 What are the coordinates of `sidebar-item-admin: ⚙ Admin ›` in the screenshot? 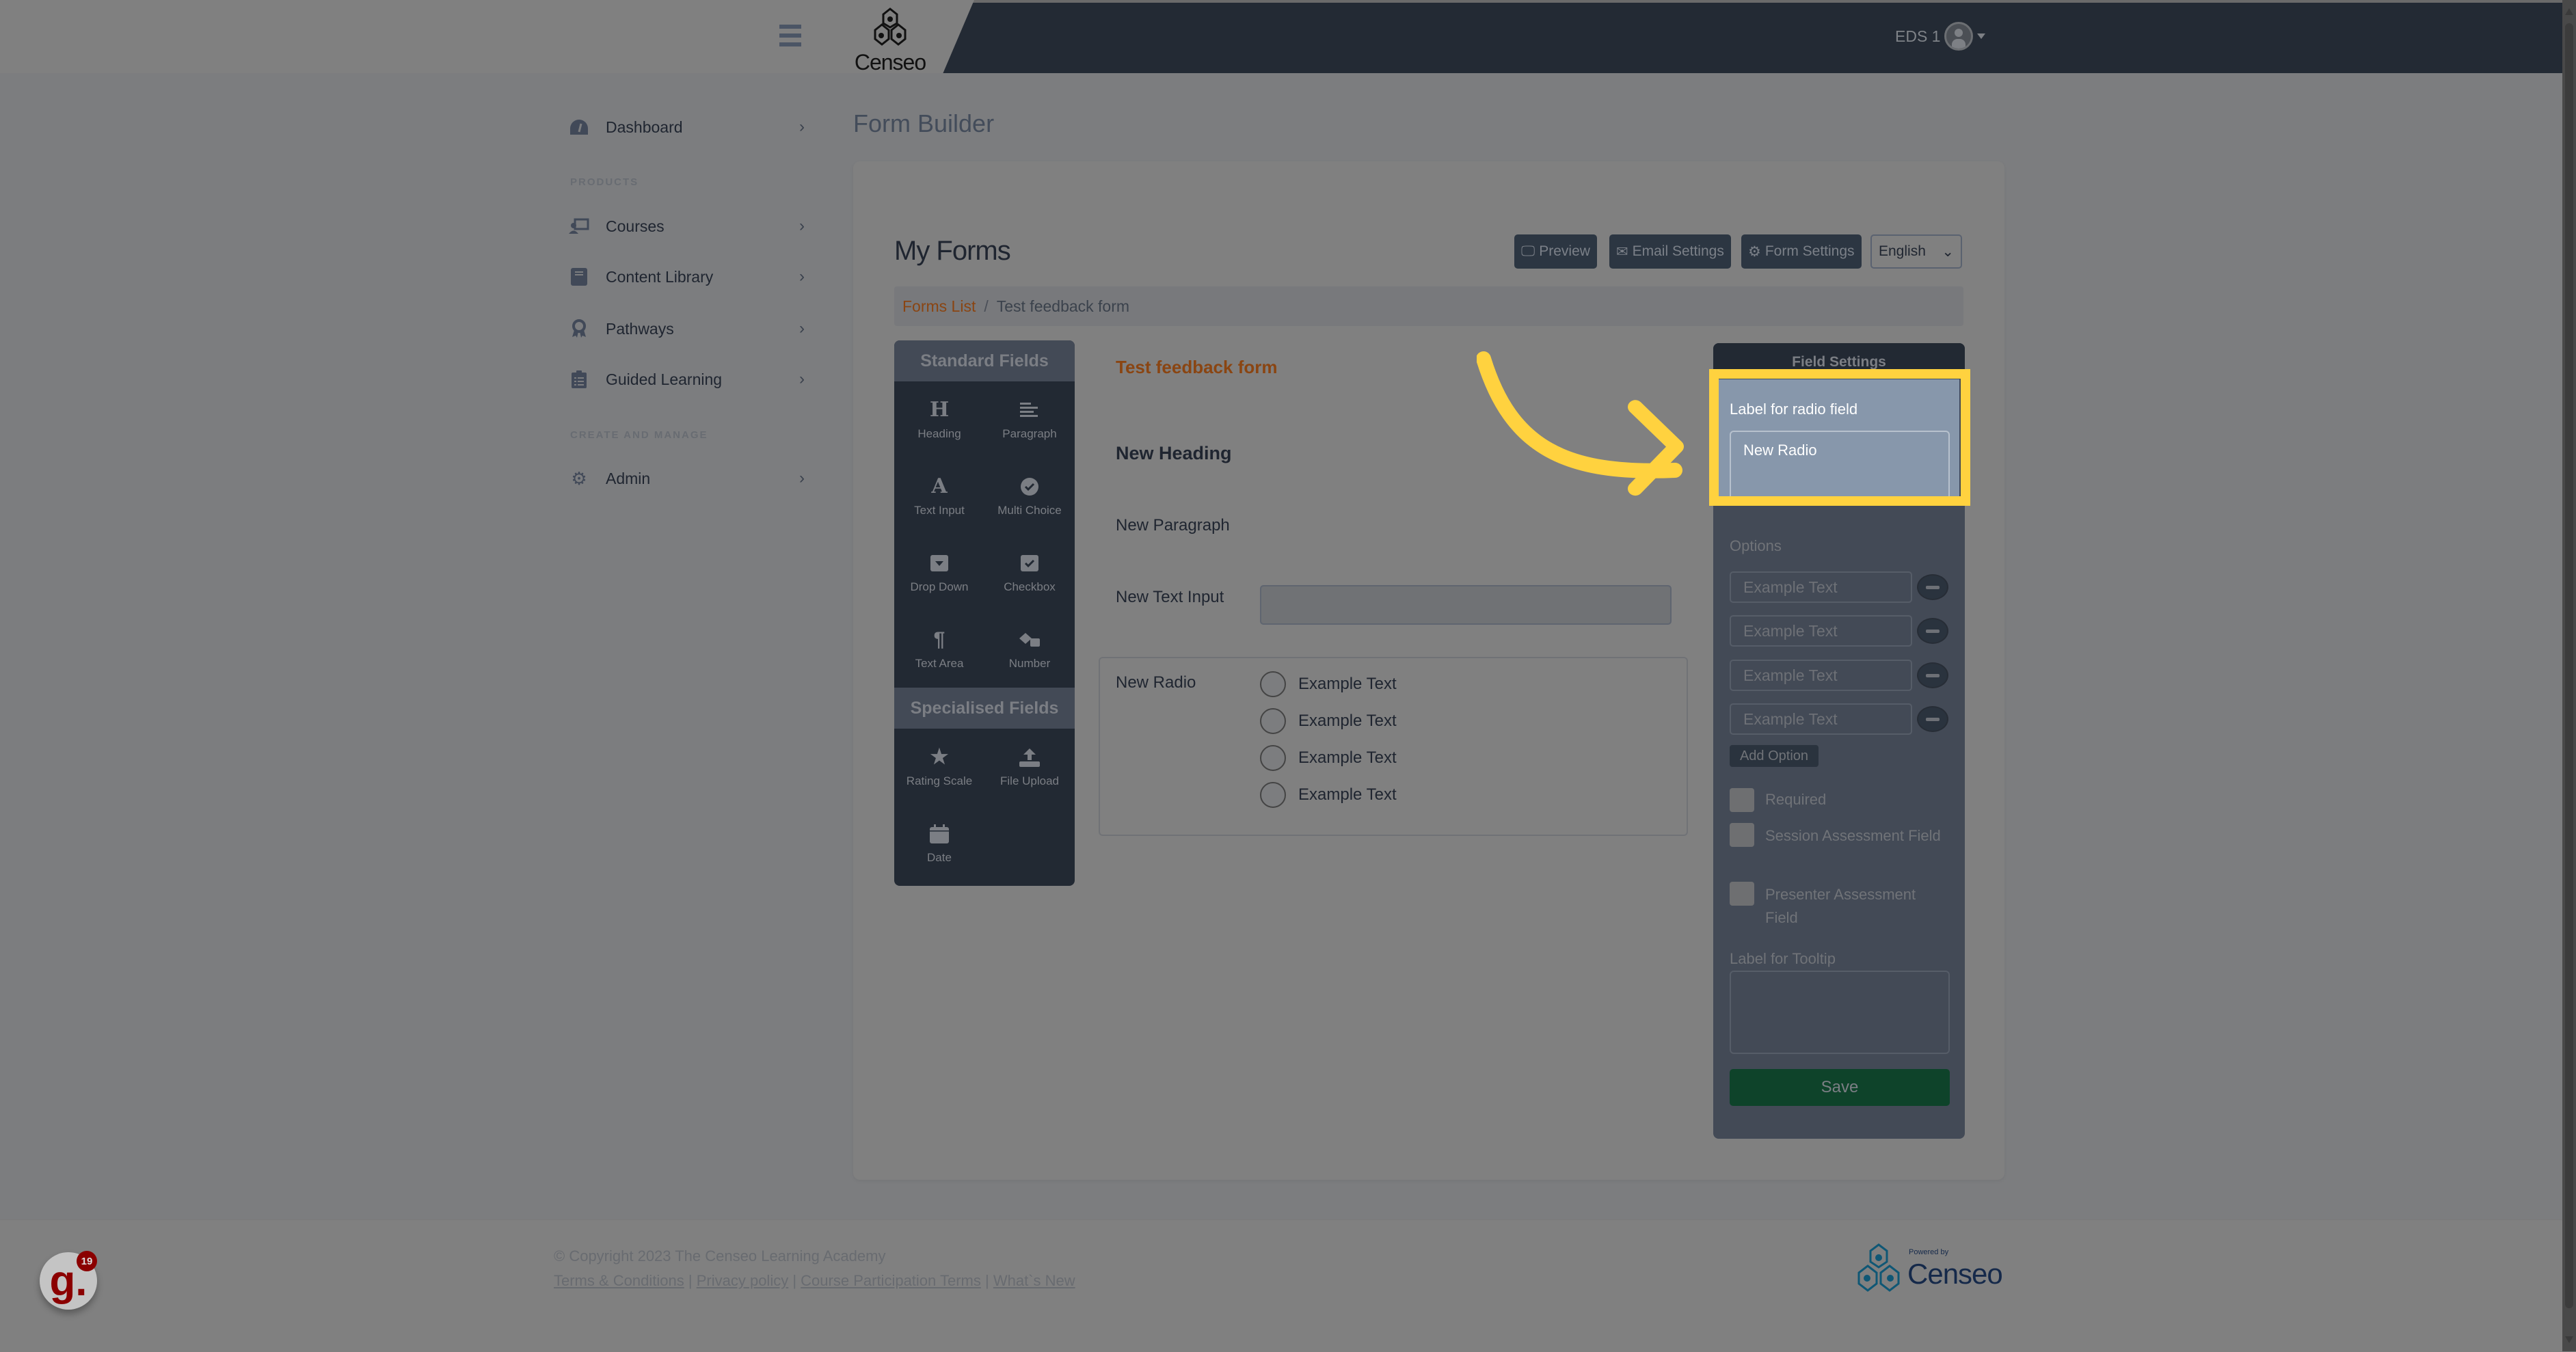 It's located at (687, 478).